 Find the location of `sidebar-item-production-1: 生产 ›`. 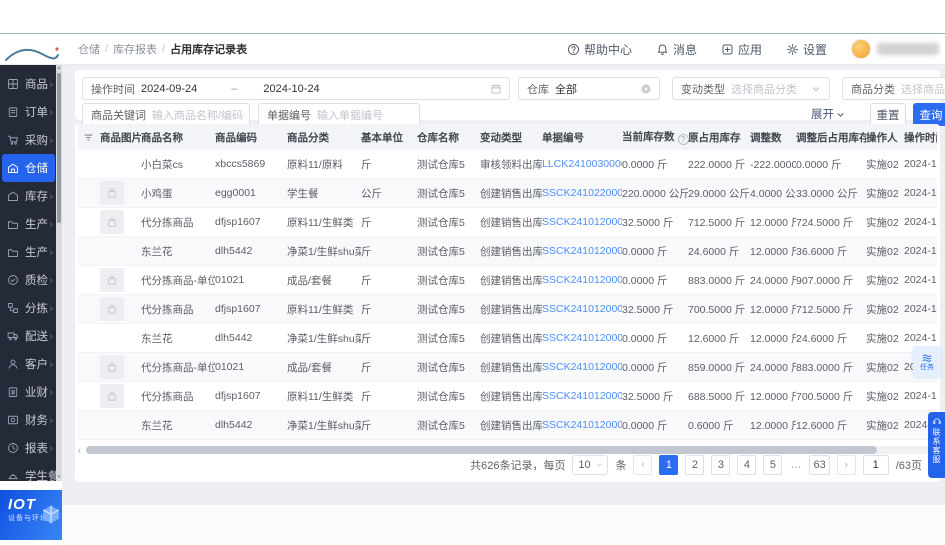

sidebar-item-production-1: 生产 › is located at coordinates (31, 224).